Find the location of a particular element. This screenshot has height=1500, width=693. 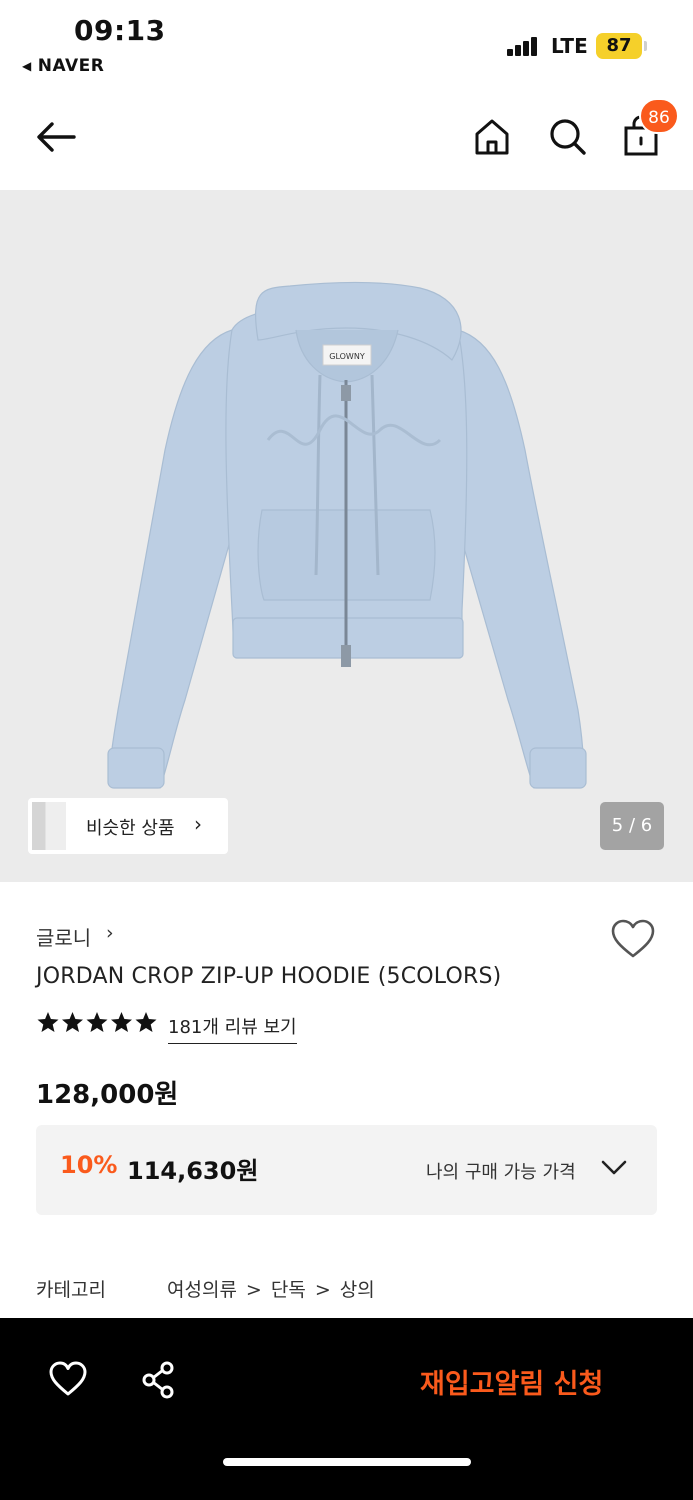

image-page-counter: 5 / 6 is located at coordinates (632, 826).